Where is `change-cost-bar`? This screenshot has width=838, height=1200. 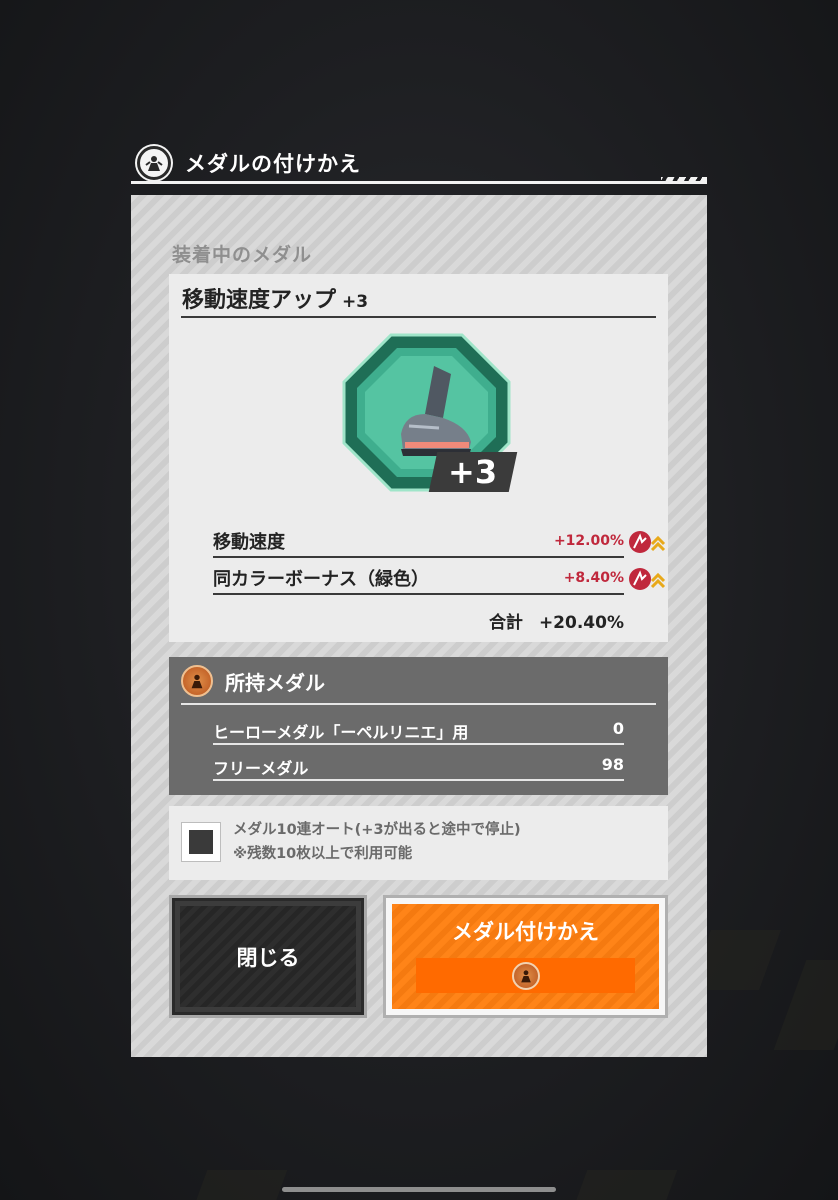
change-cost-bar is located at coordinates (525, 975).